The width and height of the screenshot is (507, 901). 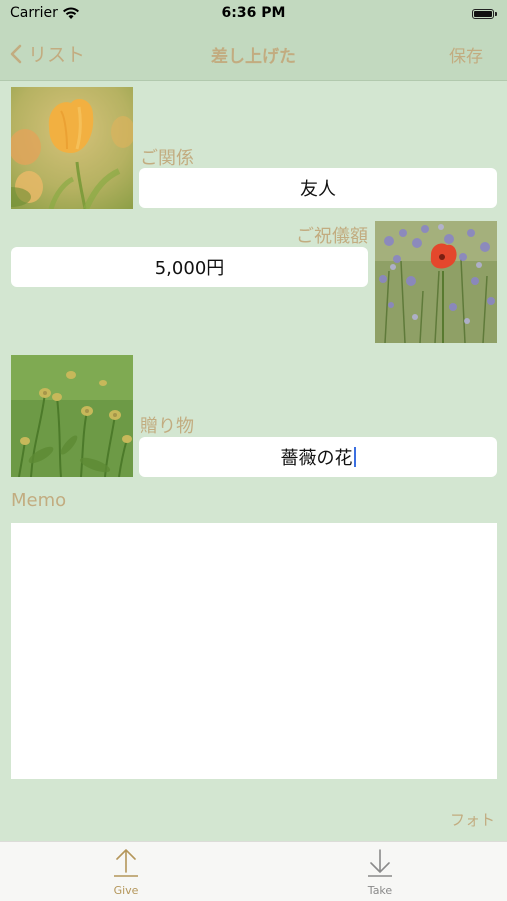 I want to click on battery-icon, so click(x=483, y=14).